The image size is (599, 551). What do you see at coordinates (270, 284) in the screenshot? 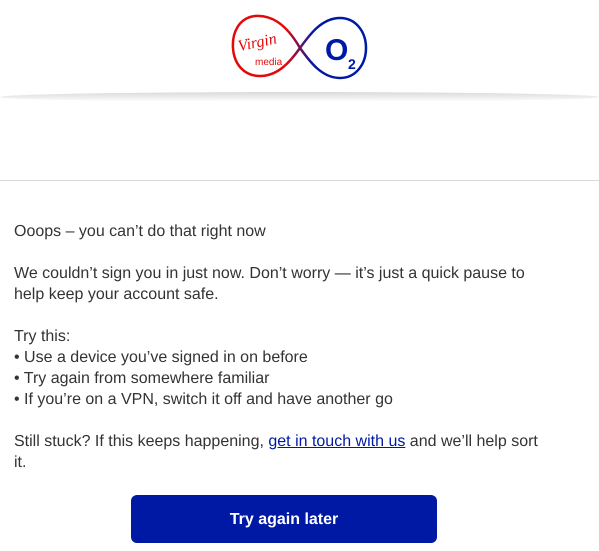
I see `message-text: We couldn’t sign you in just now. Don’t worry — it’s just a quick pause to help keep your account safe.` at bounding box center [270, 284].